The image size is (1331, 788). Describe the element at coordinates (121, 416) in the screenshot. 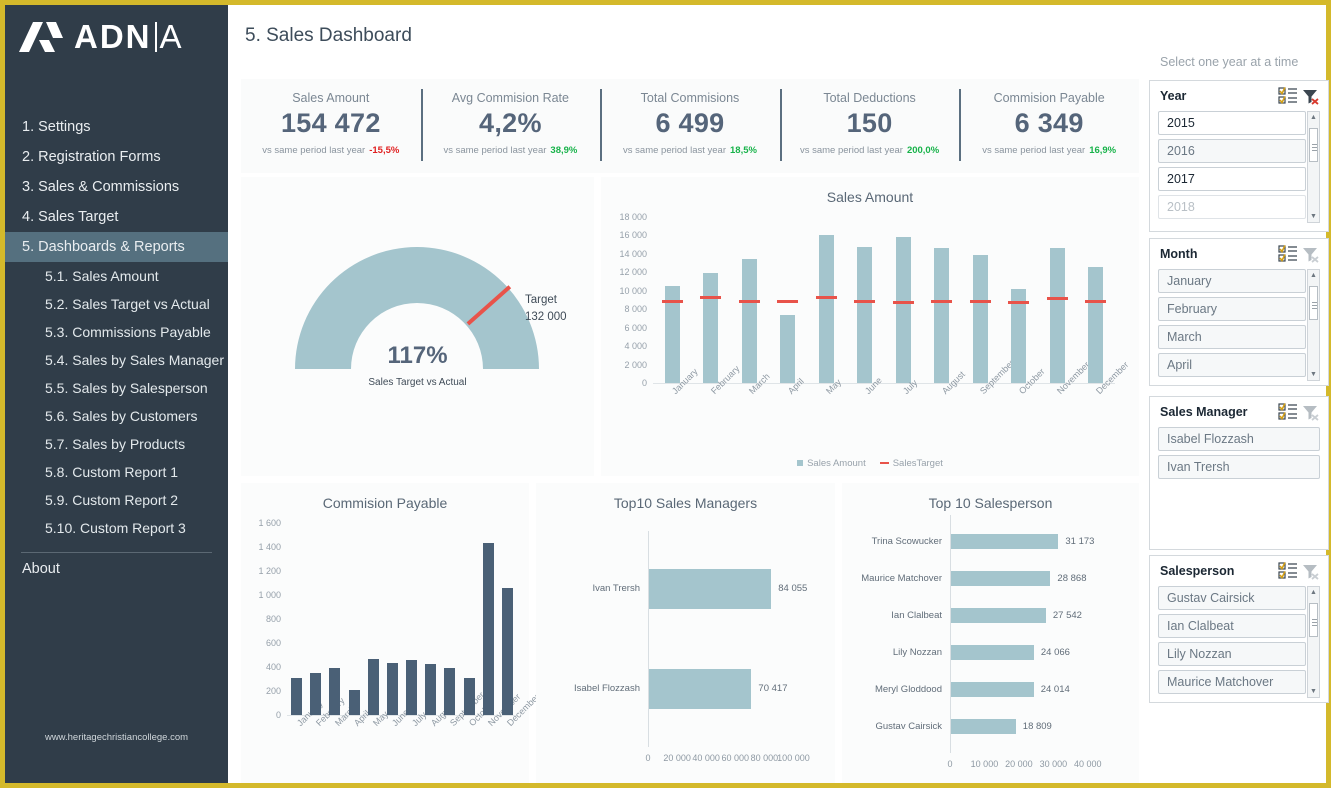

I see `sidebar-subitem-label: 5.6. Sales by Customers` at that location.